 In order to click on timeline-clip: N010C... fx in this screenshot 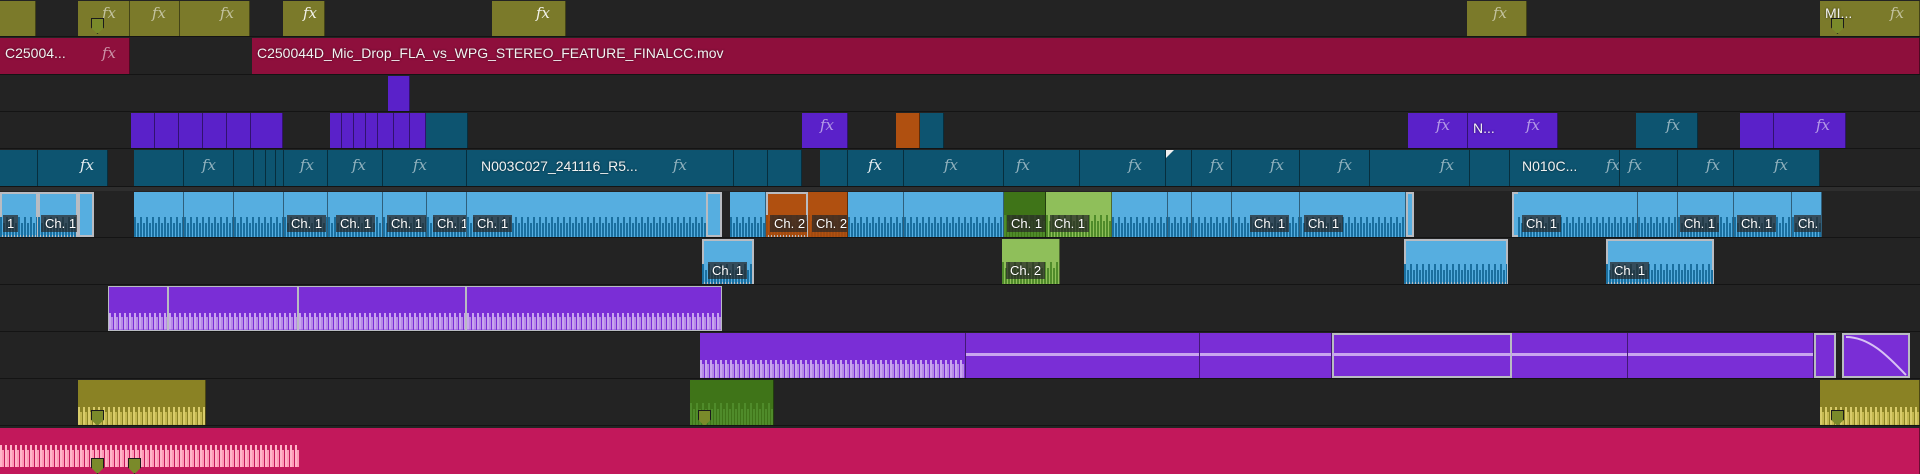, I will do `click(1565, 168)`.